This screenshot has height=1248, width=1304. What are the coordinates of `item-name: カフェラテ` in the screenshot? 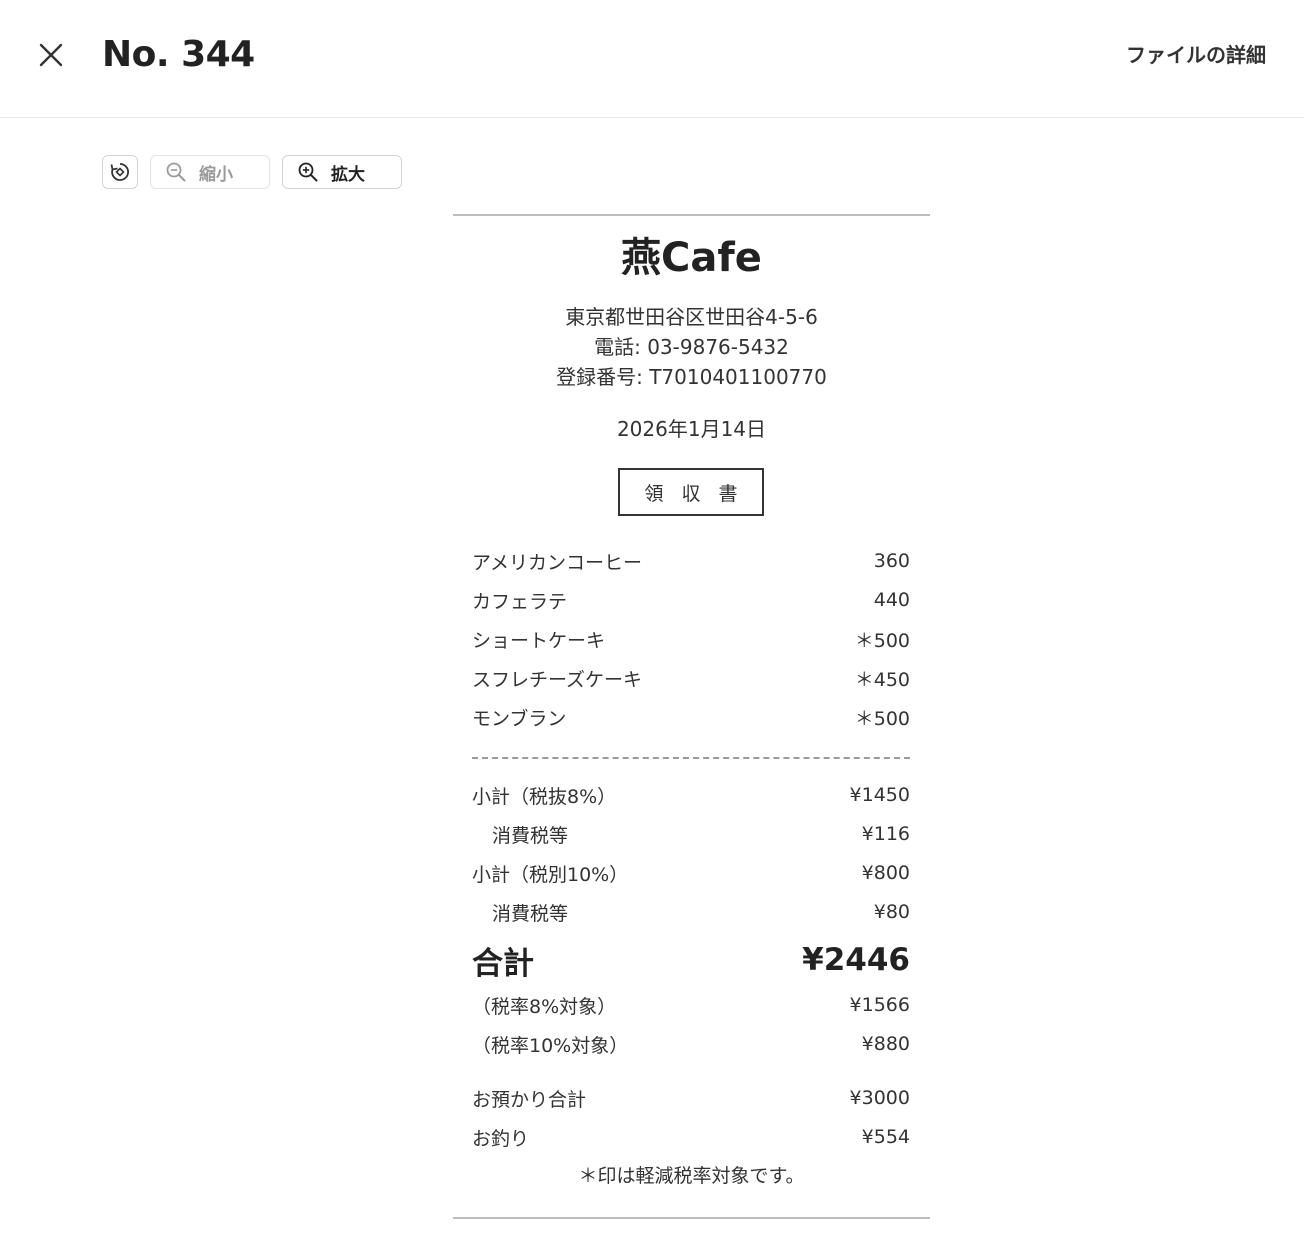 It's located at (520, 601).